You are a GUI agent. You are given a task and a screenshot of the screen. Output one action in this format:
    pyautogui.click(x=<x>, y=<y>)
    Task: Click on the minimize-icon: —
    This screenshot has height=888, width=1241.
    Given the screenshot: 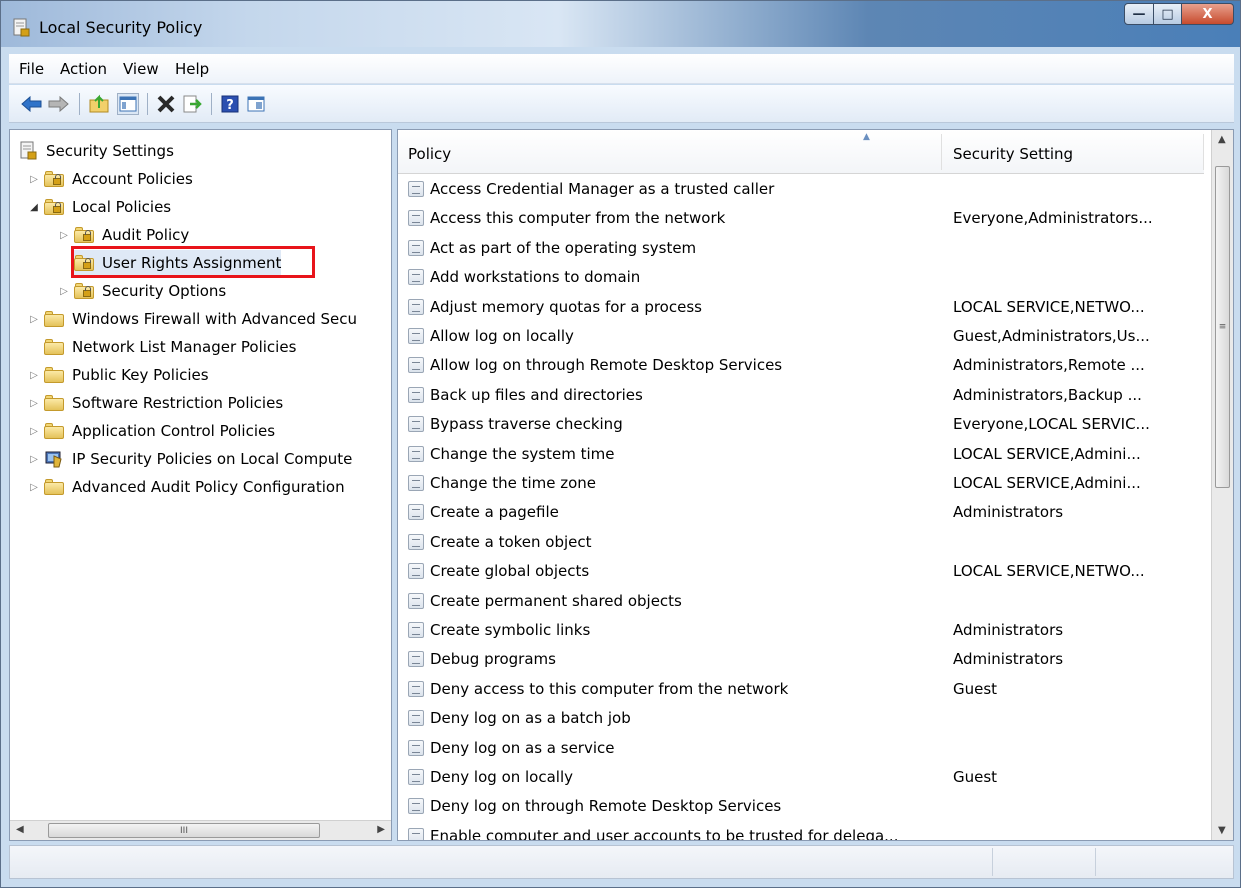 What is the action you would take?
    pyautogui.click(x=1139, y=14)
    